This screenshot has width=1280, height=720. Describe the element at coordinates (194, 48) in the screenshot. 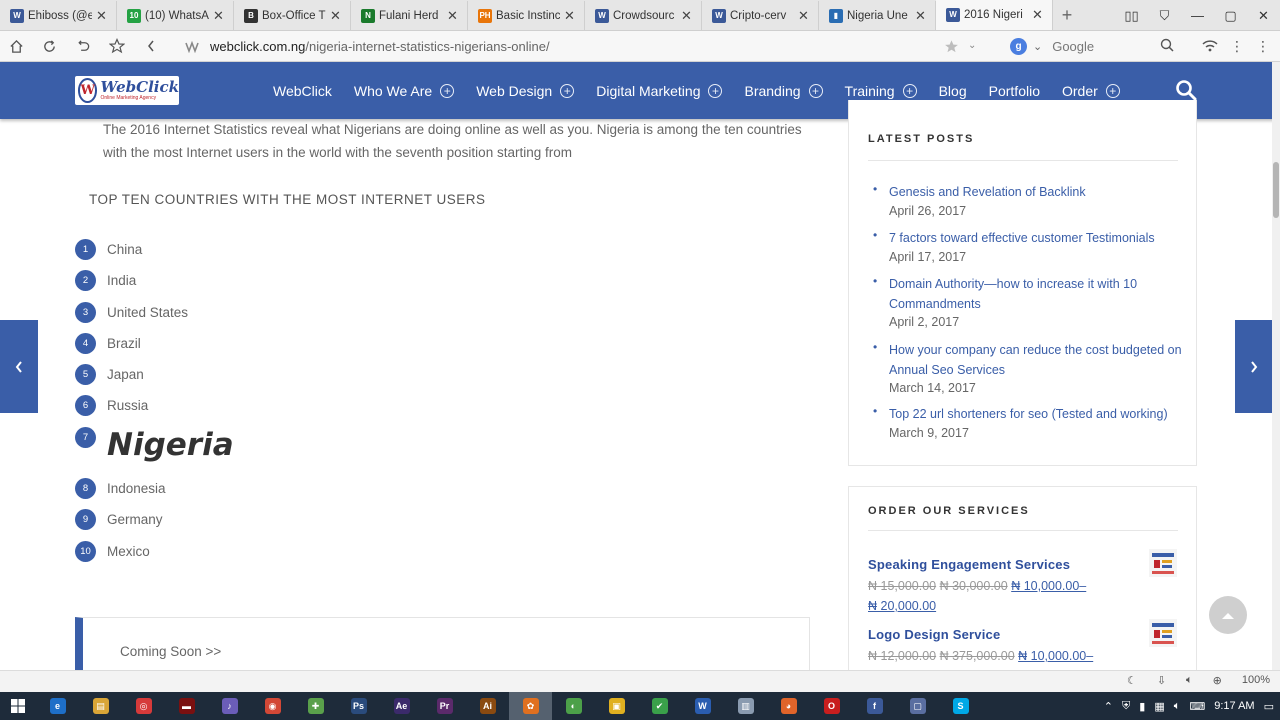

I see `site-info-icon` at that location.